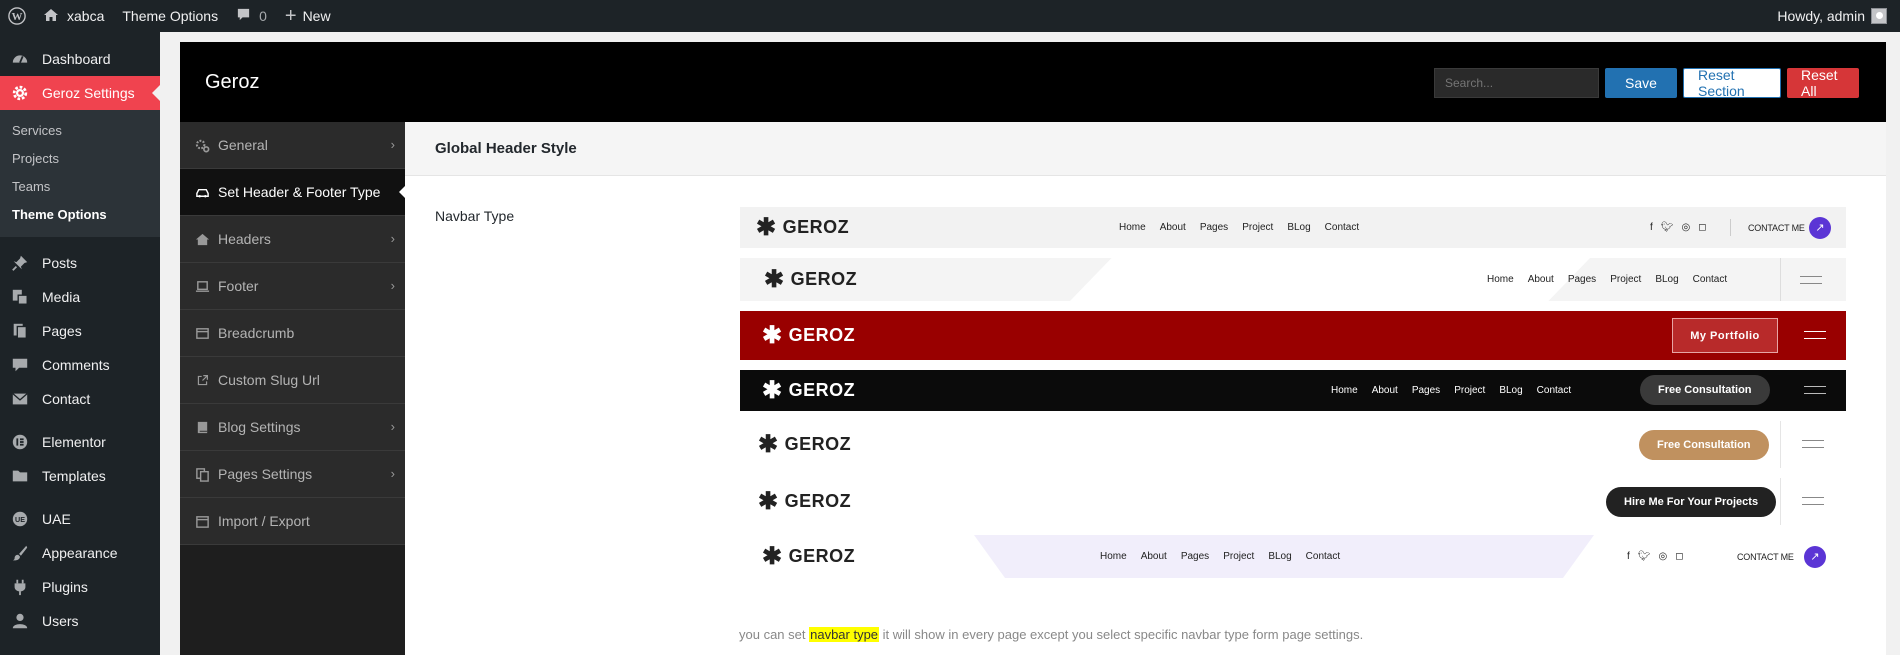 This screenshot has height=655, width=1900. Describe the element at coordinates (1820, 227) in the screenshot. I see `arrow-up-right-icon: ↗` at that location.